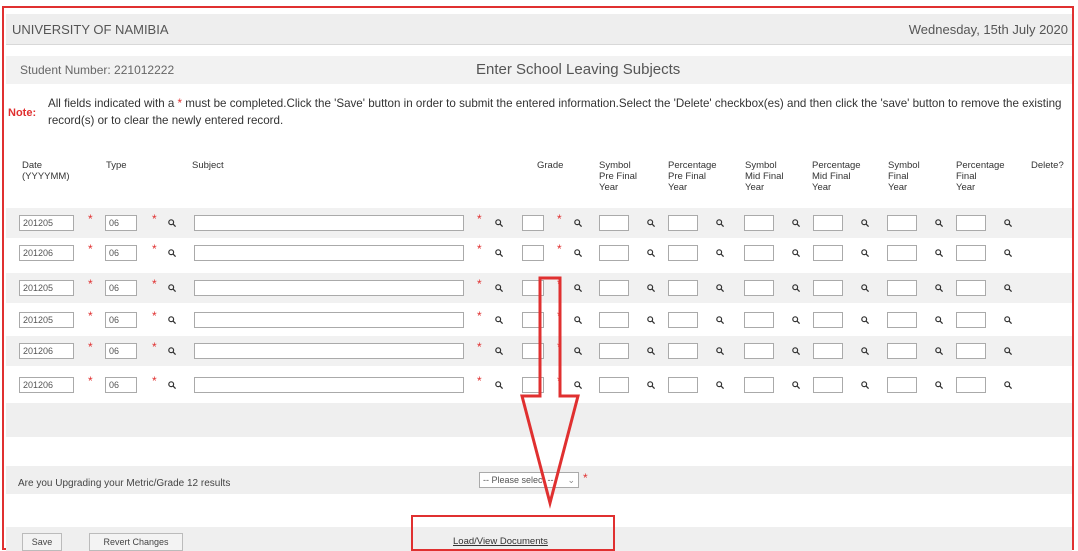  I want to click on save-button: Save, so click(42, 542).